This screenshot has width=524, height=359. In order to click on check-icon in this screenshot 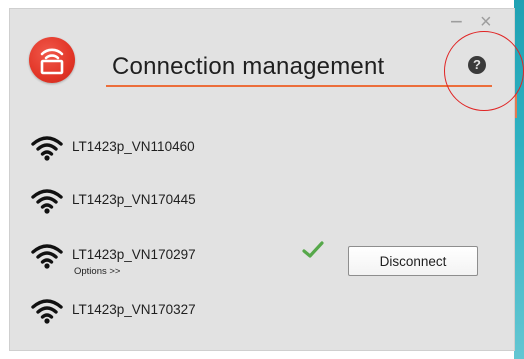, I will do `click(313, 249)`.